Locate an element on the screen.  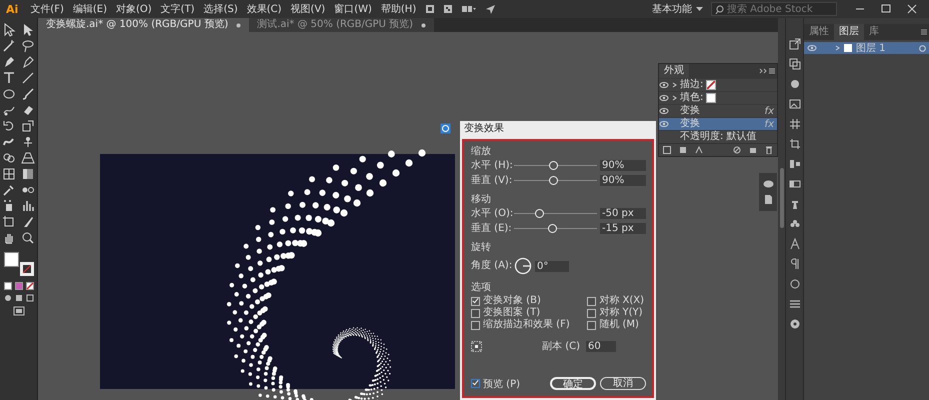
menu-item: 帮助(H) is located at coordinates (398, 9).